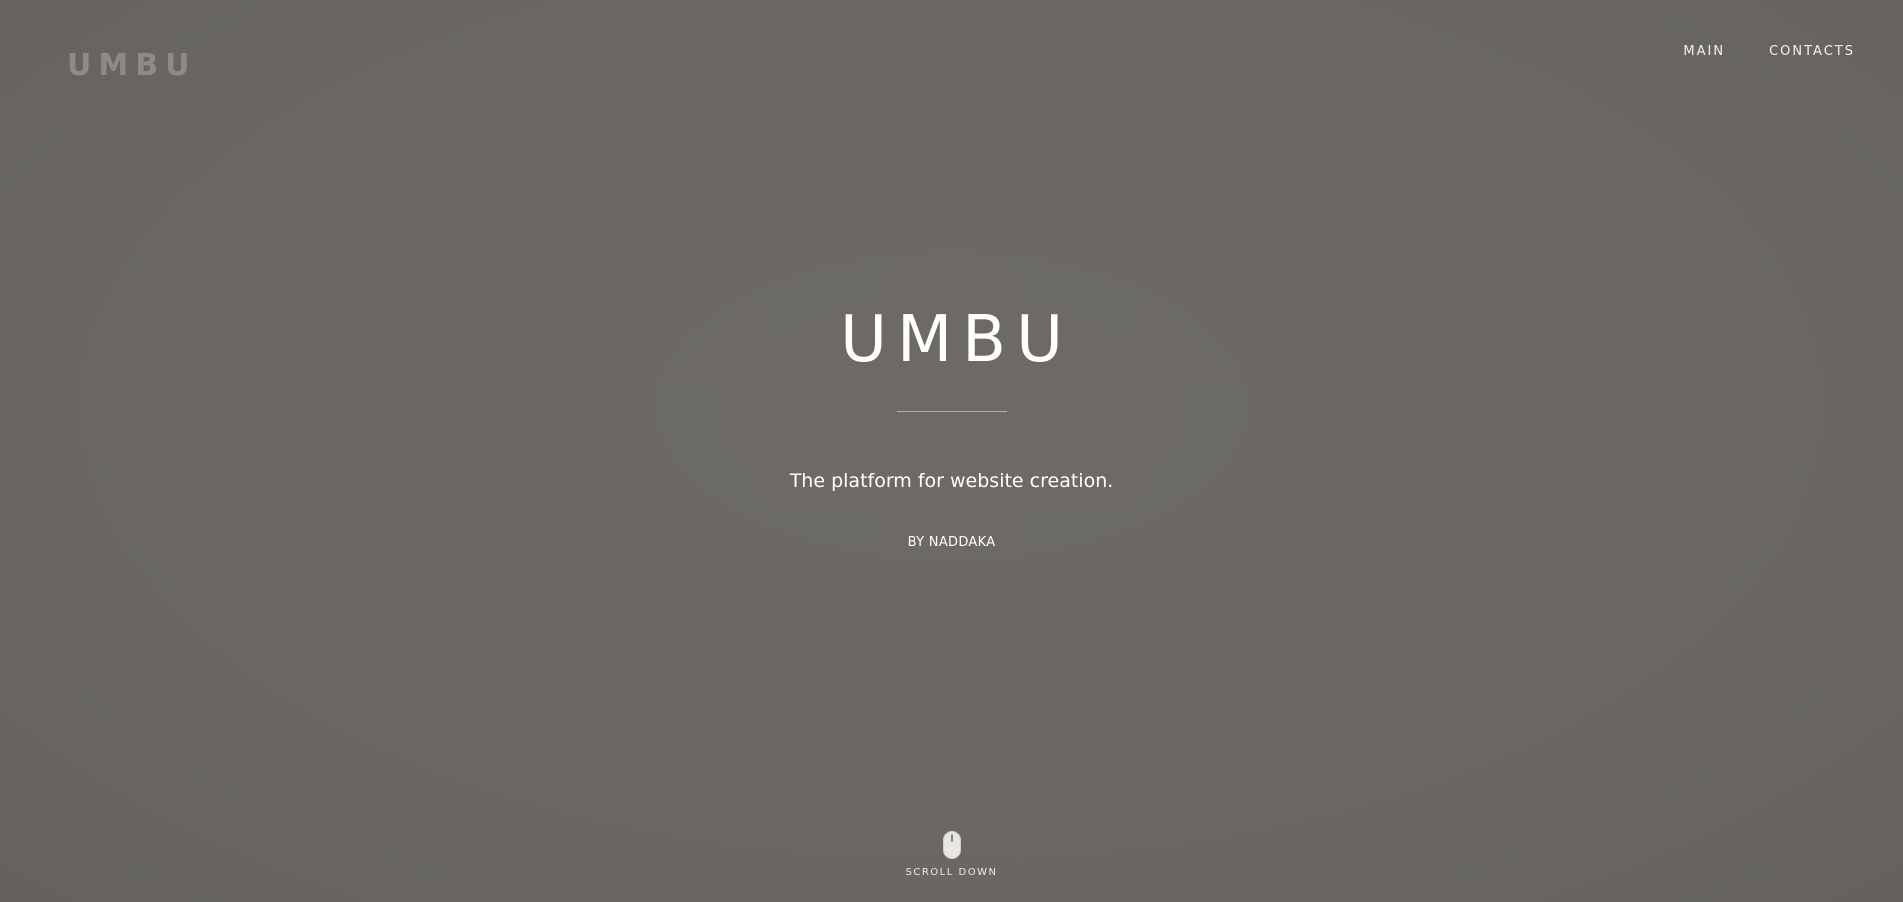 This screenshot has height=902, width=1903. What do you see at coordinates (951, 845) in the screenshot?
I see `mouse-icon` at bounding box center [951, 845].